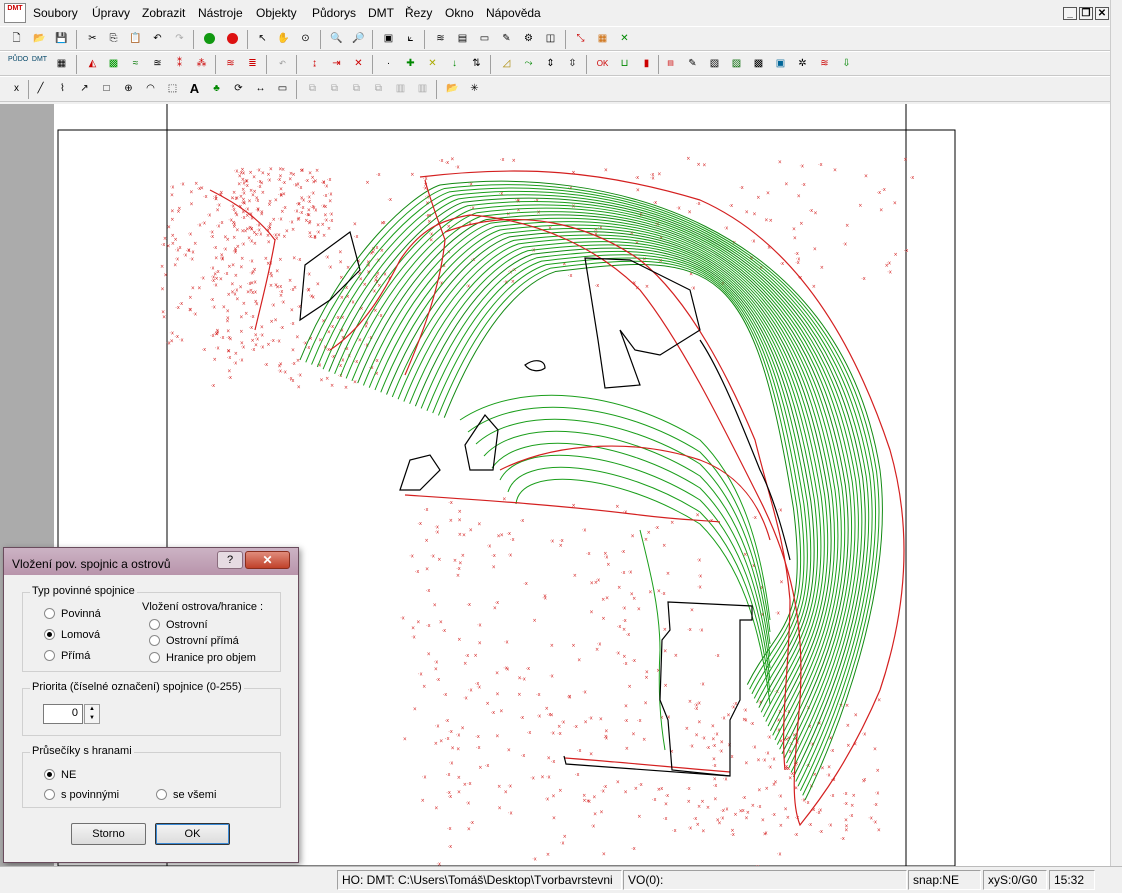 Image resolution: width=1122 pixels, height=893 pixels. Describe the element at coordinates (1116, 433) in the screenshot. I see `vertical-scrollbar` at that location.